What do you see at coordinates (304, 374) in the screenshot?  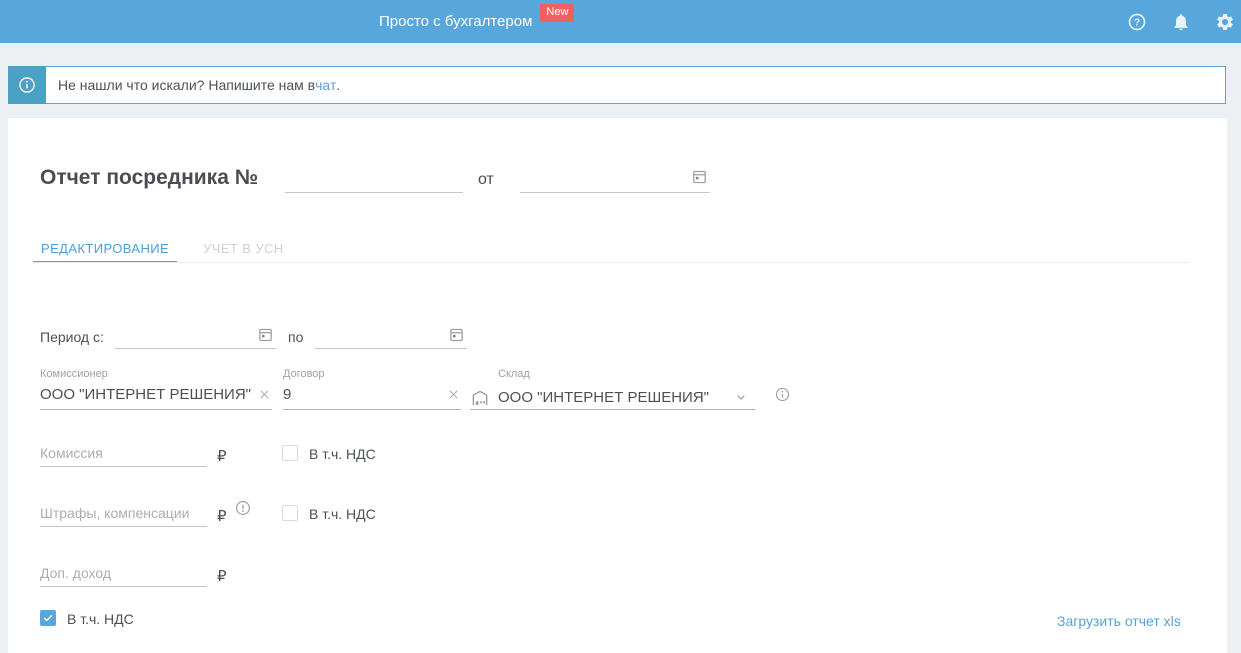 I see `contract-label: Договор` at bounding box center [304, 374].